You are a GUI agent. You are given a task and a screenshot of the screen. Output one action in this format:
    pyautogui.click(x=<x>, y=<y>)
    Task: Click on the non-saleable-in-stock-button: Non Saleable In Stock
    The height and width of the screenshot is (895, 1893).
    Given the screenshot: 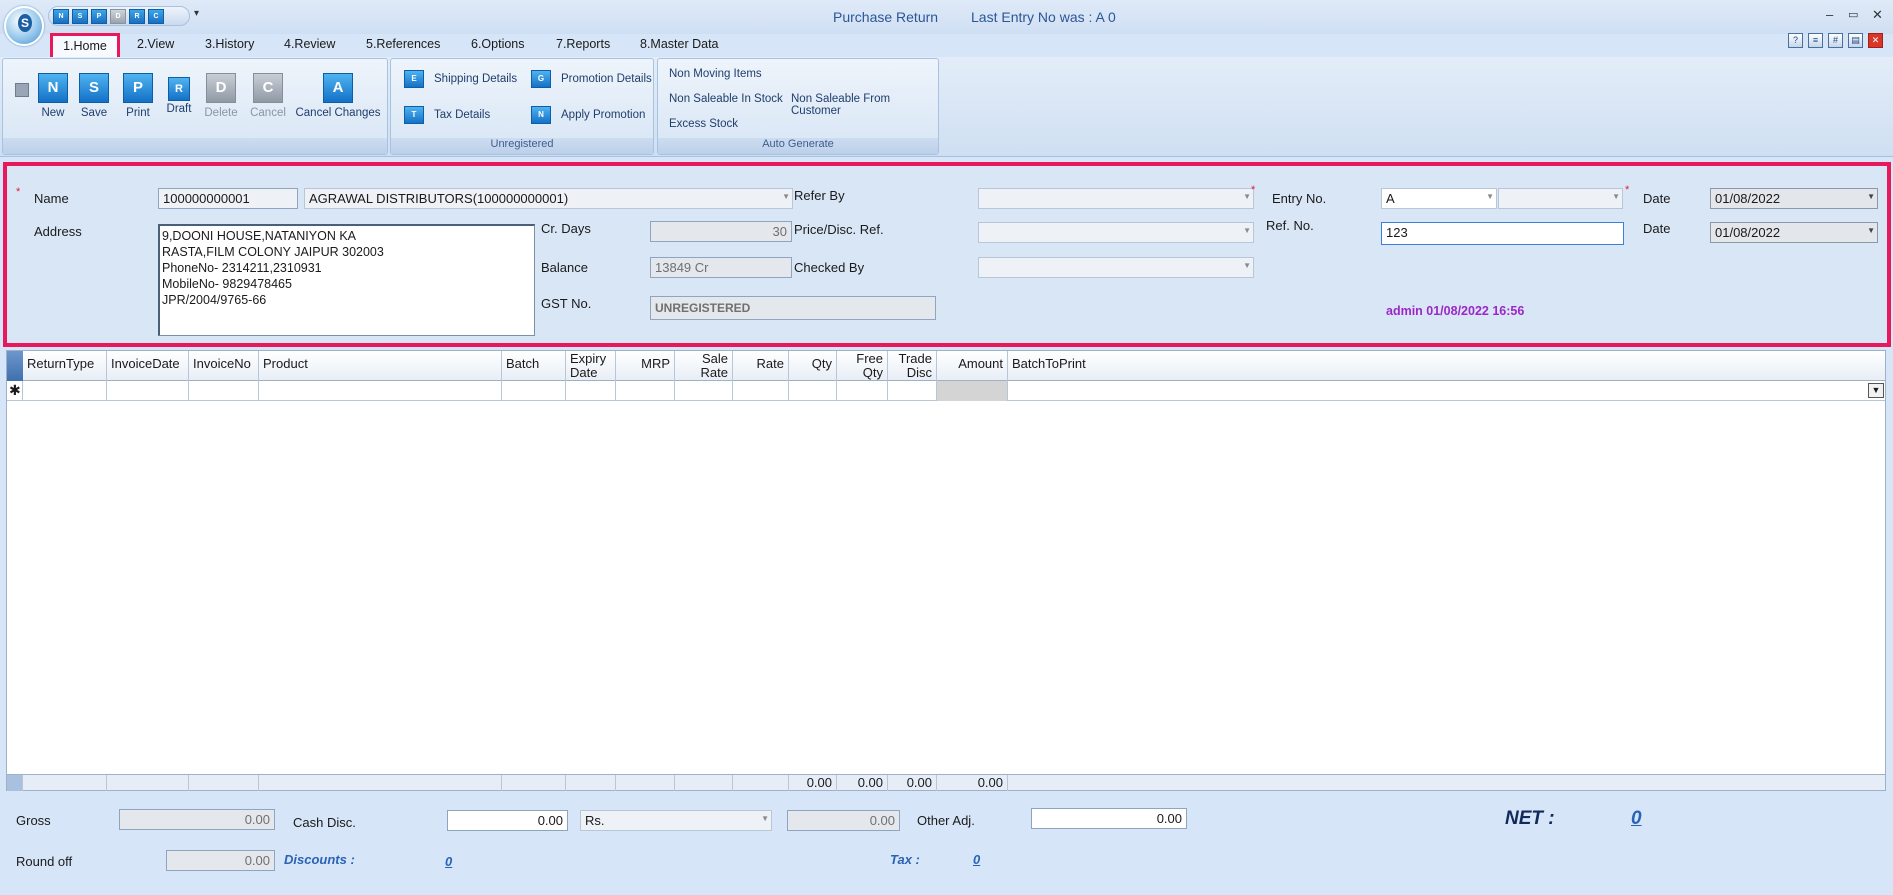 What is the action you would take?
    pyautogui.click(x=726, y=99)
    